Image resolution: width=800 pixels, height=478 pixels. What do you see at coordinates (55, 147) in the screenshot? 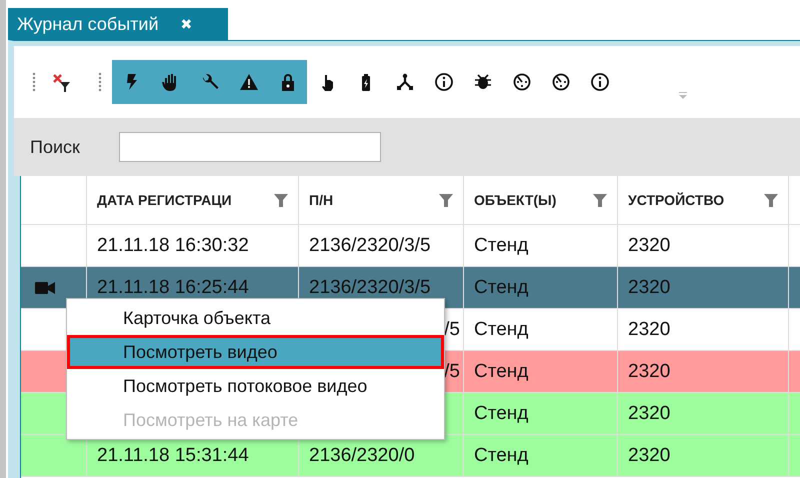
I see `search-label: Поиск` at bounding box center [55, 147].